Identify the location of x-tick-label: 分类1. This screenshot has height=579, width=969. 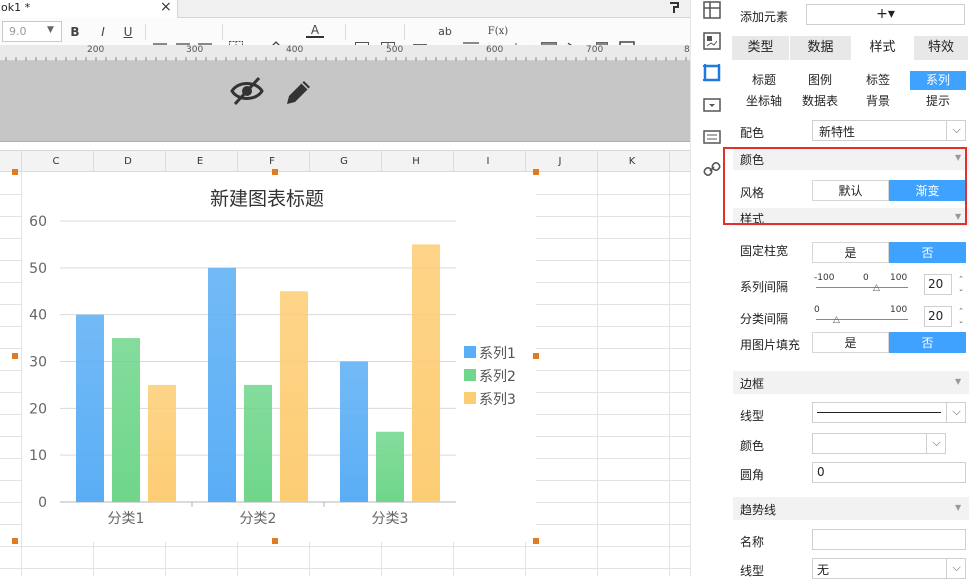
(126, 519).